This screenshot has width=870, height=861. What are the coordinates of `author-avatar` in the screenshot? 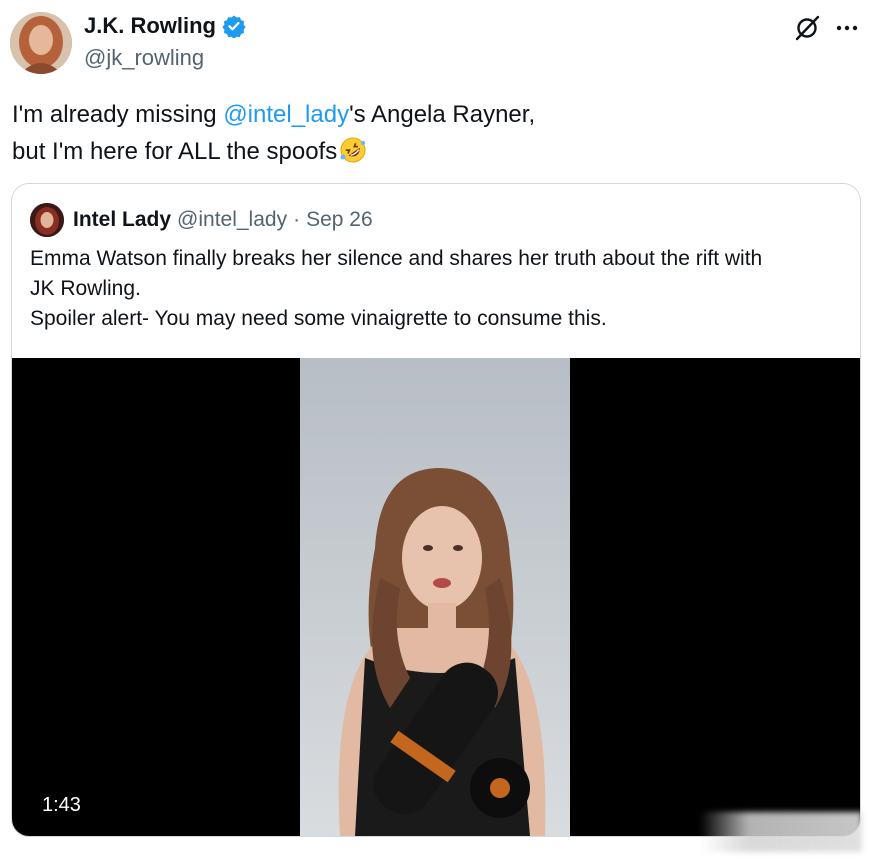 It's located at (41, 43).